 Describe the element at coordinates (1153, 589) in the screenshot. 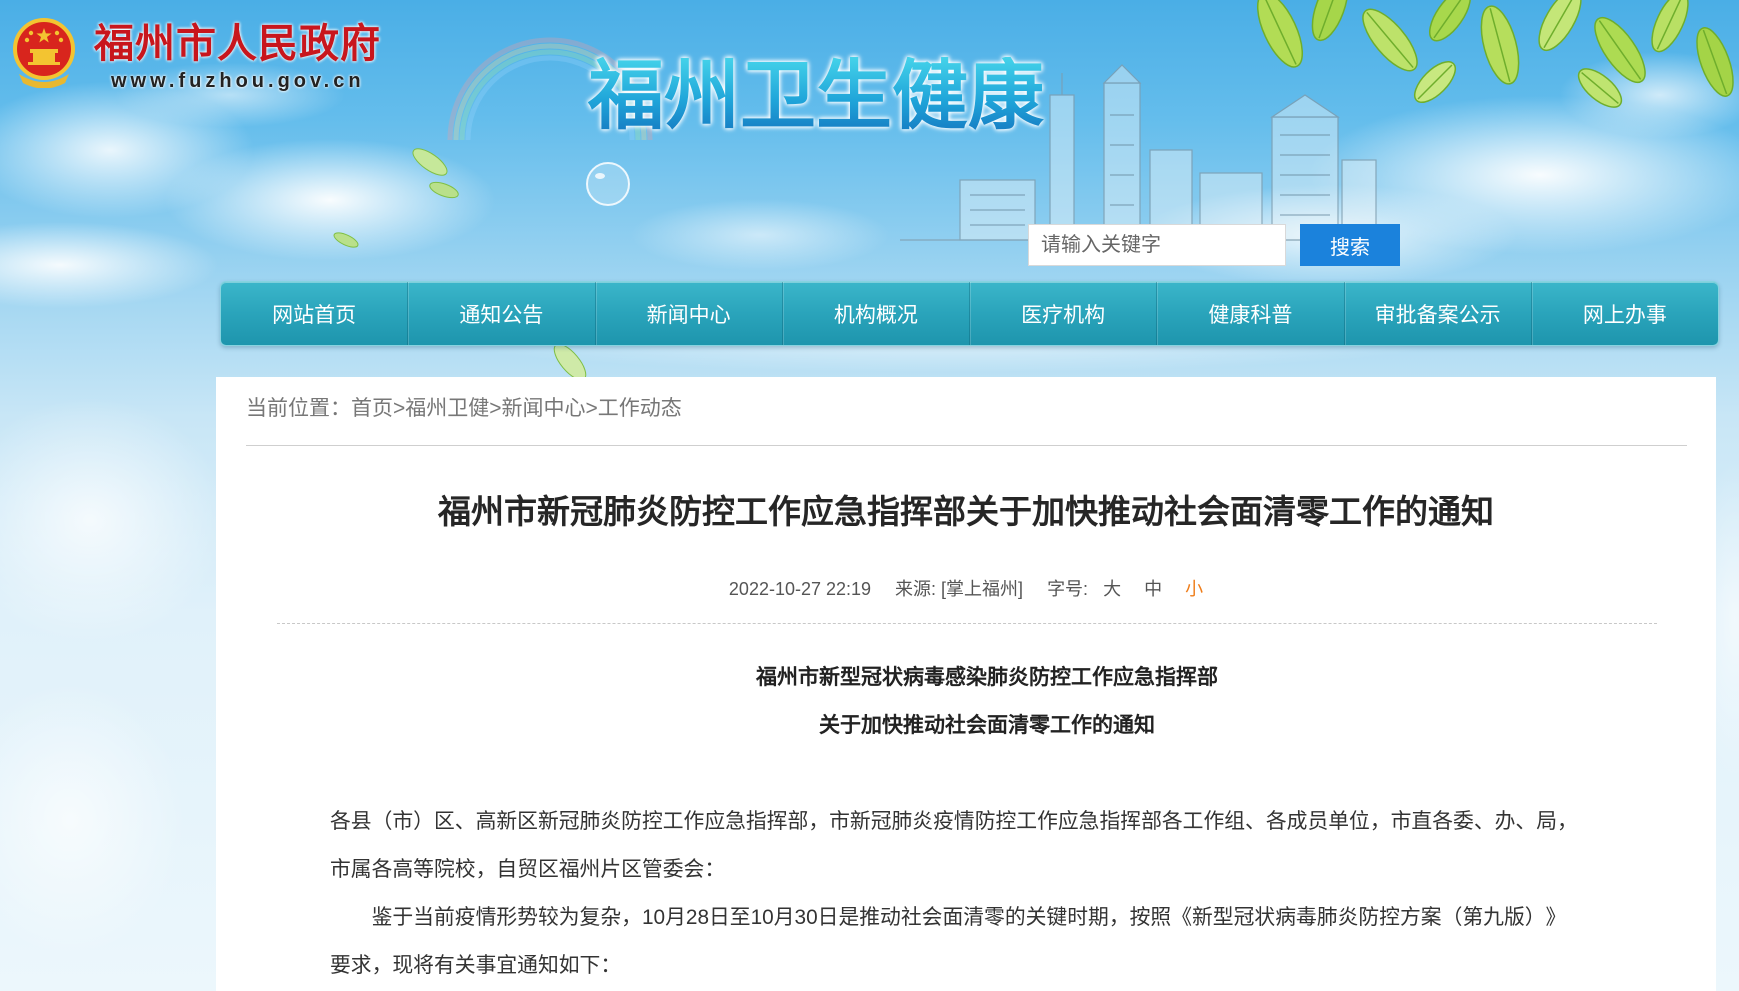

I see `font-size-medium: 中` at that location.